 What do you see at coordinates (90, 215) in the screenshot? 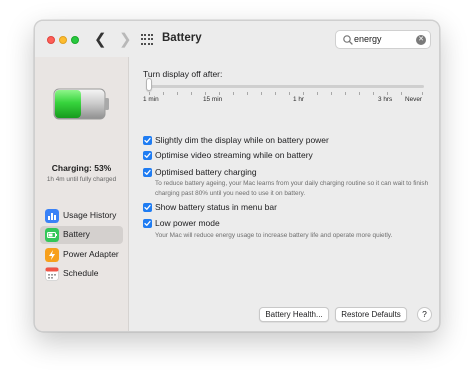
I see `sidebar-item-label: Usage History` at bounding box center [90, 215].